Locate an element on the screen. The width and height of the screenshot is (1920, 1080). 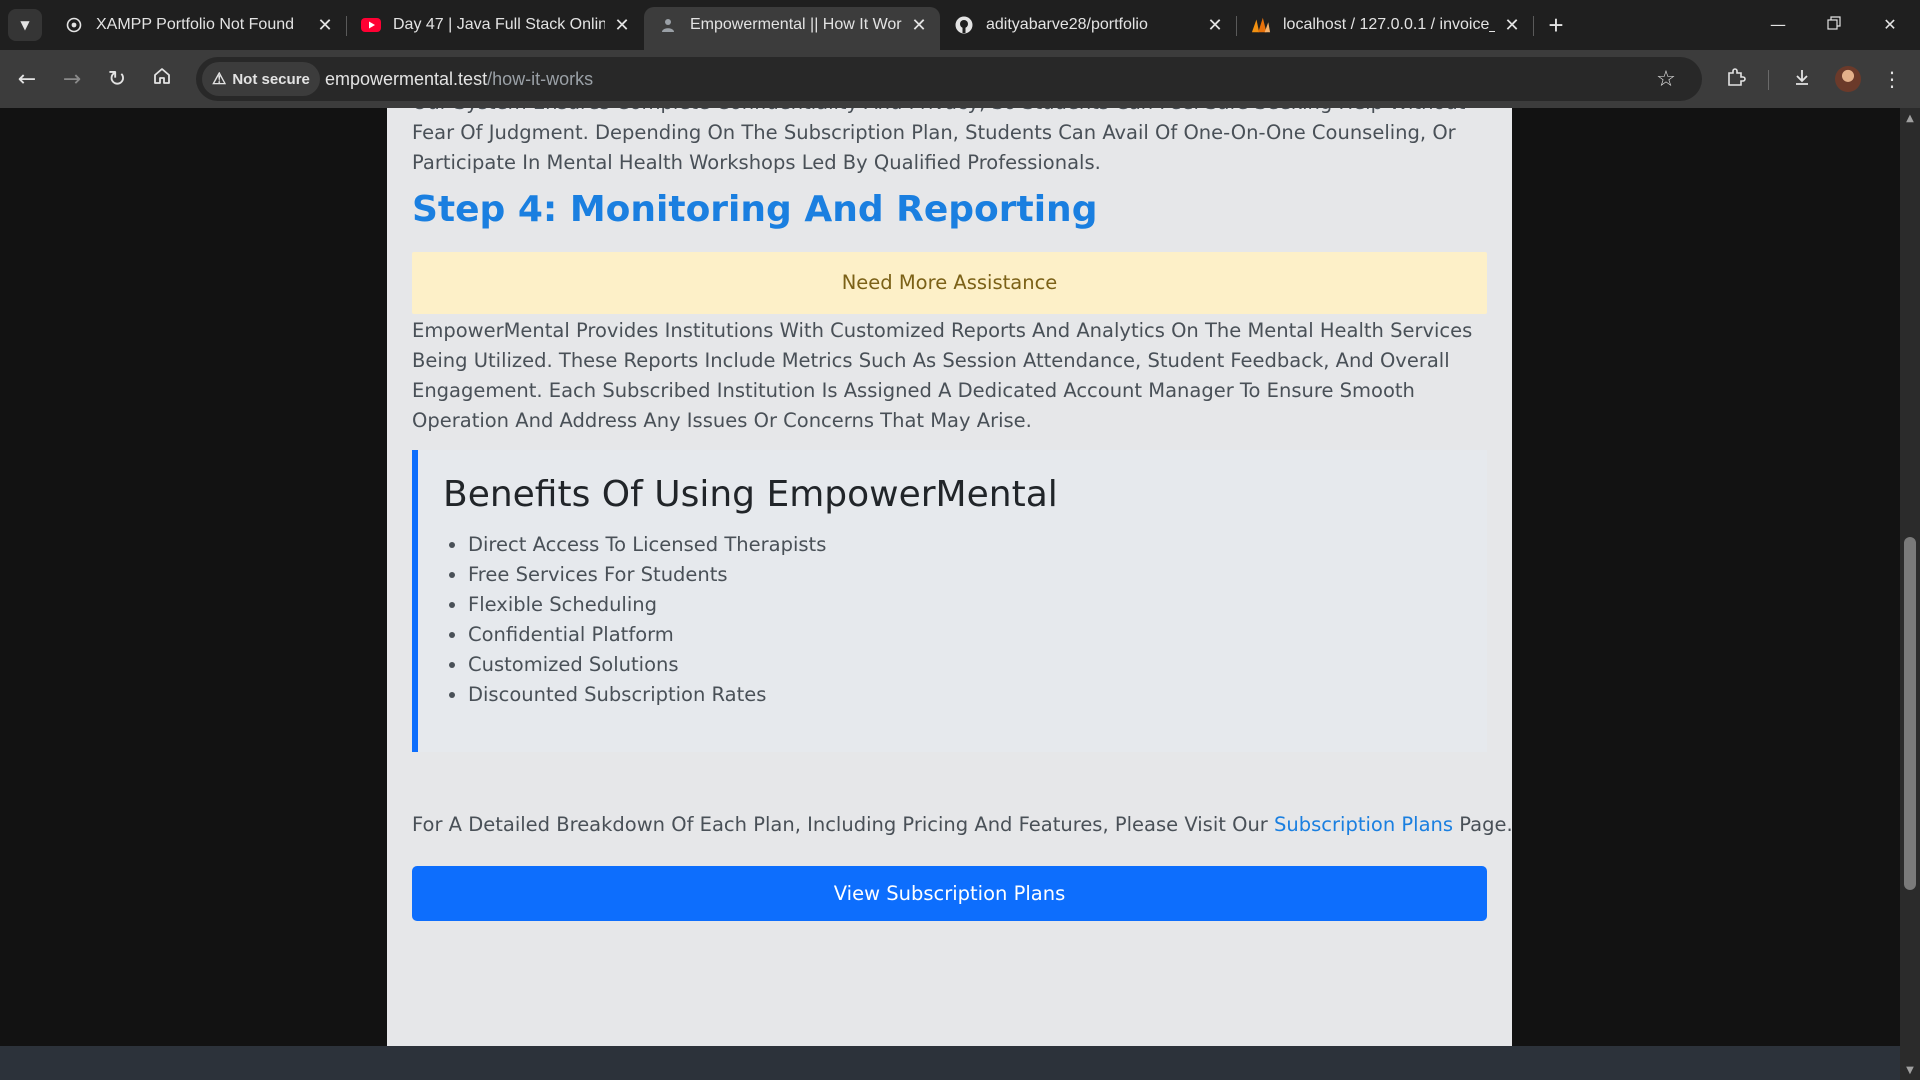
download-icon is located at coordinates (1802, 79).